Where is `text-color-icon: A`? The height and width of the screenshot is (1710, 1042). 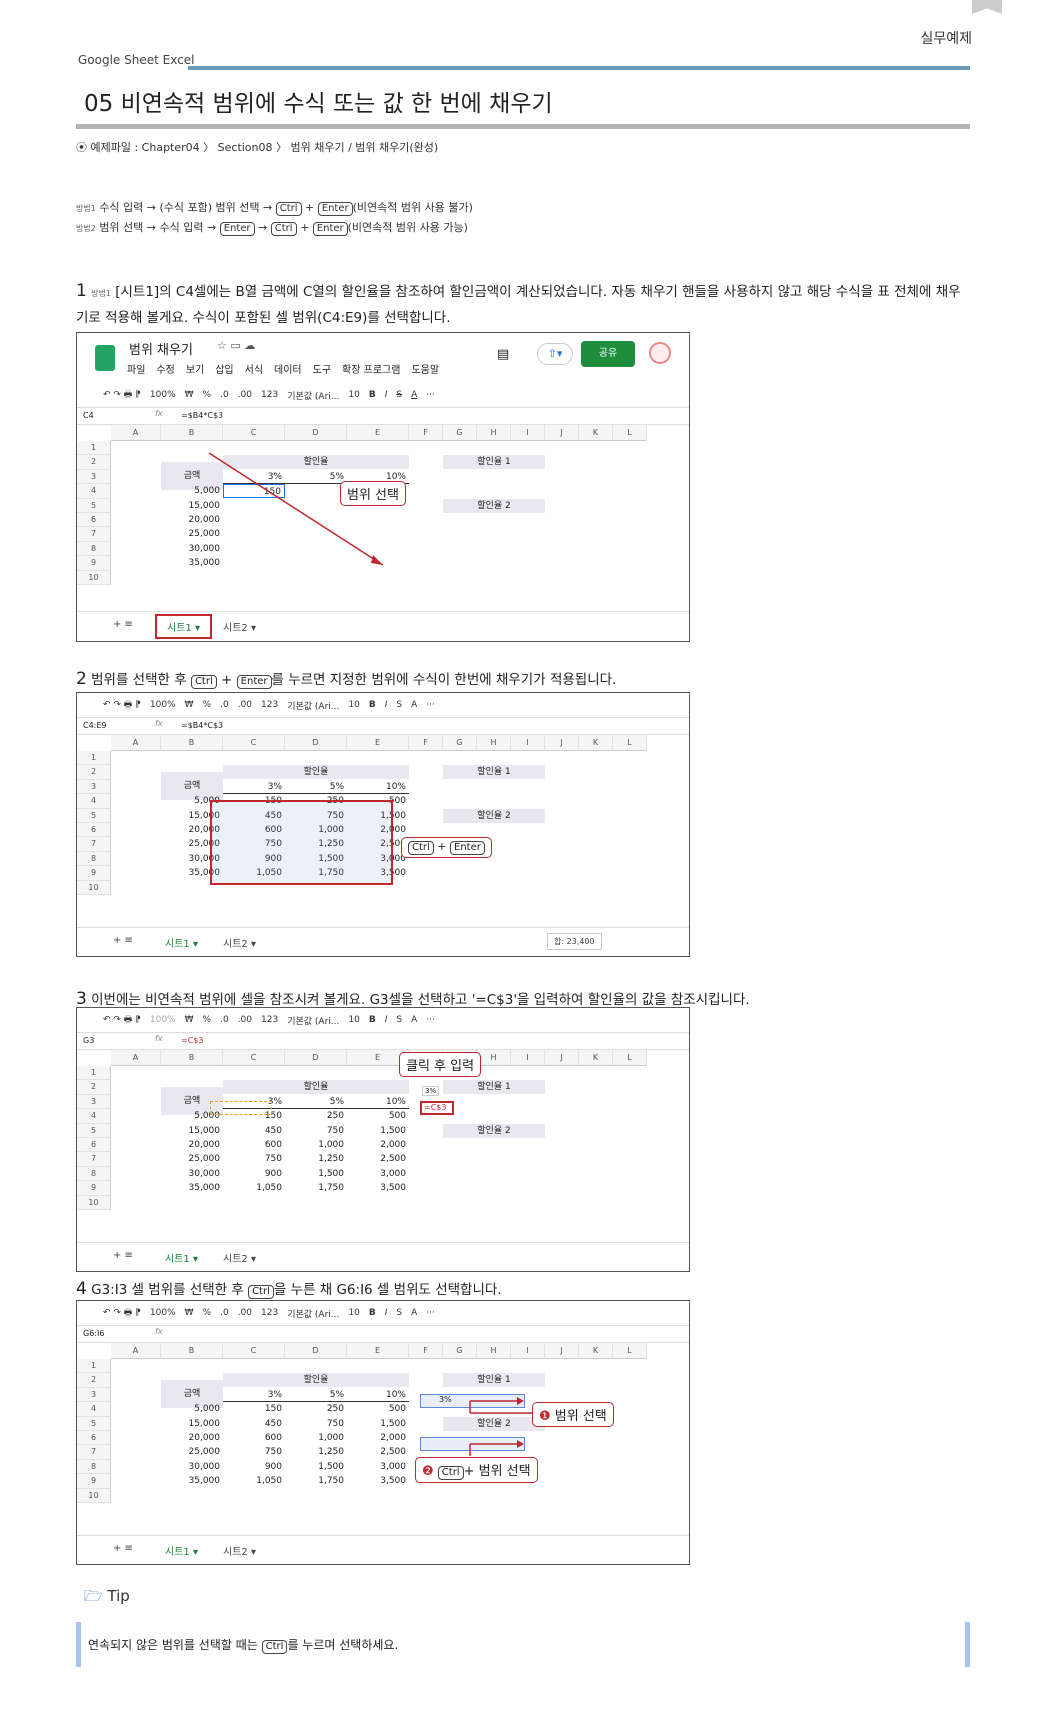 text-color-icon: A is located at coordinates (414, 705).